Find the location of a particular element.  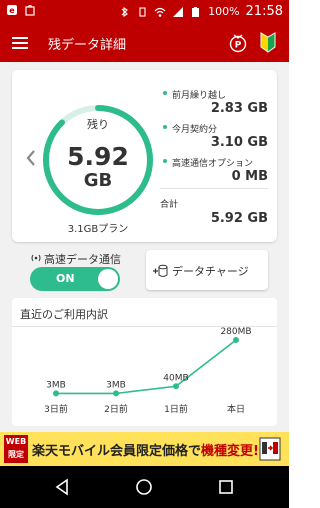

battery-level: 100% is located at coordinates (224, 11).